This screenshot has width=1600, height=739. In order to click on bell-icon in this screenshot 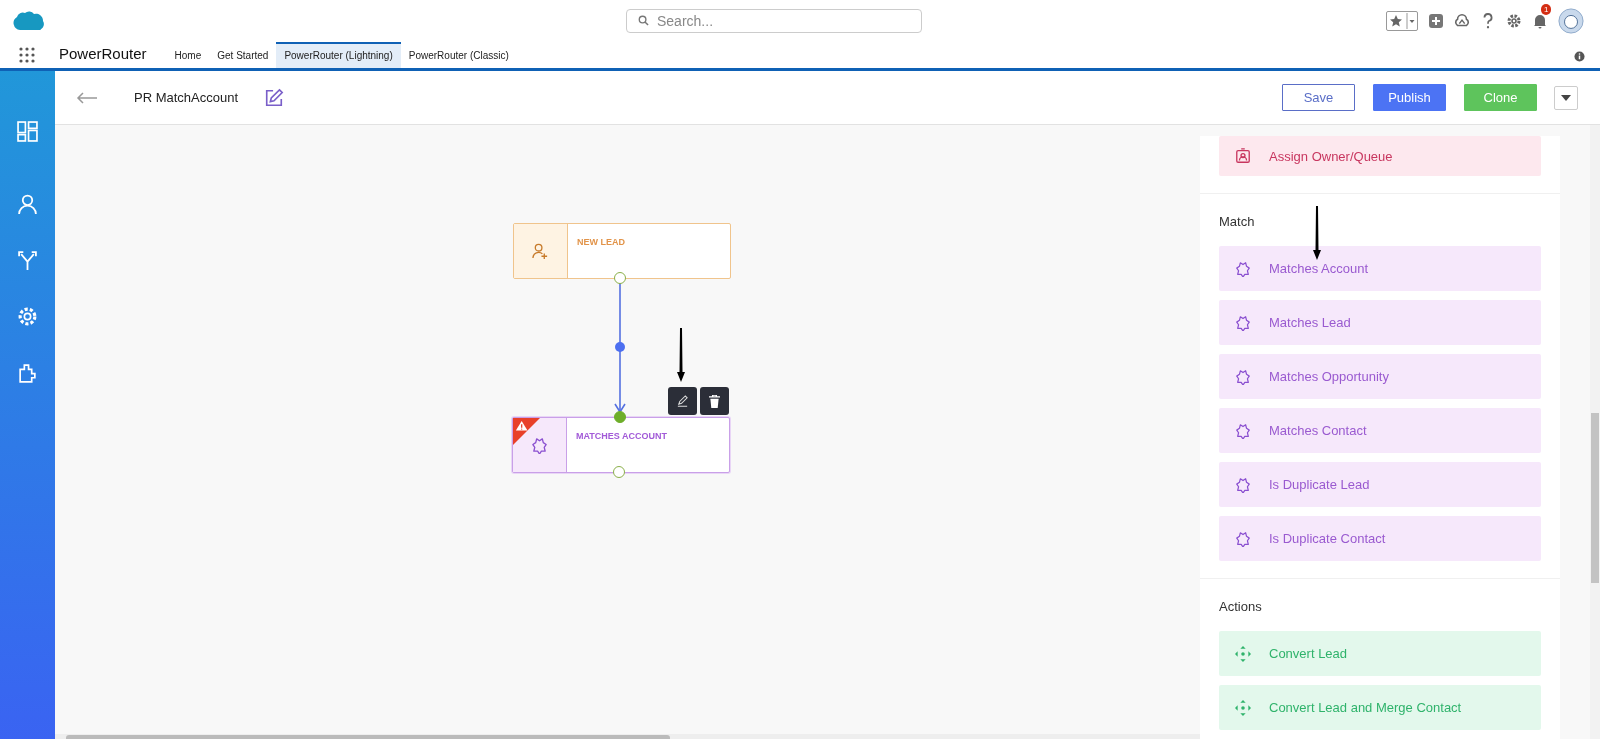, I will do `click(1540, 21)`.